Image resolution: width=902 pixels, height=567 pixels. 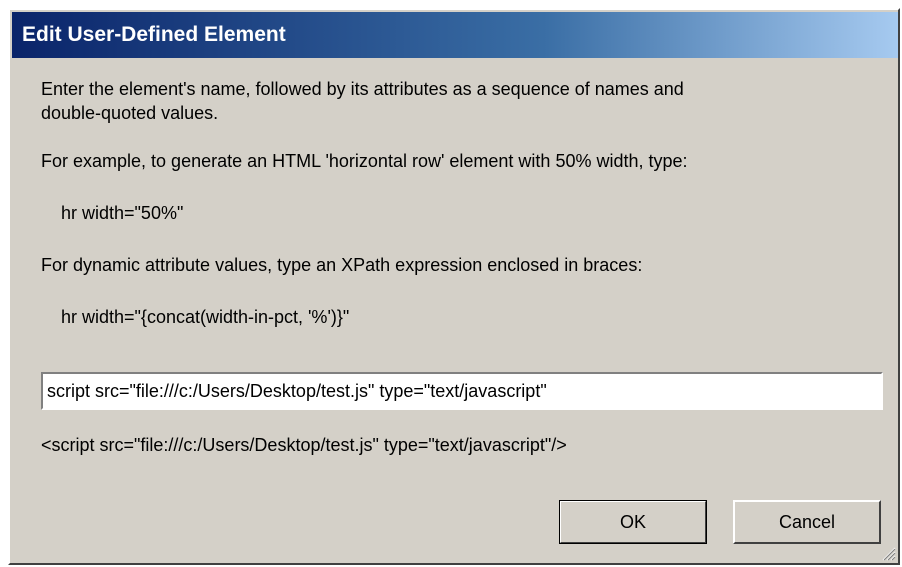 What do you see at coordinates (122, 213) in the screenshot?
I see `example-code-text: hr width="50%"` at bounding box center [122, 213].